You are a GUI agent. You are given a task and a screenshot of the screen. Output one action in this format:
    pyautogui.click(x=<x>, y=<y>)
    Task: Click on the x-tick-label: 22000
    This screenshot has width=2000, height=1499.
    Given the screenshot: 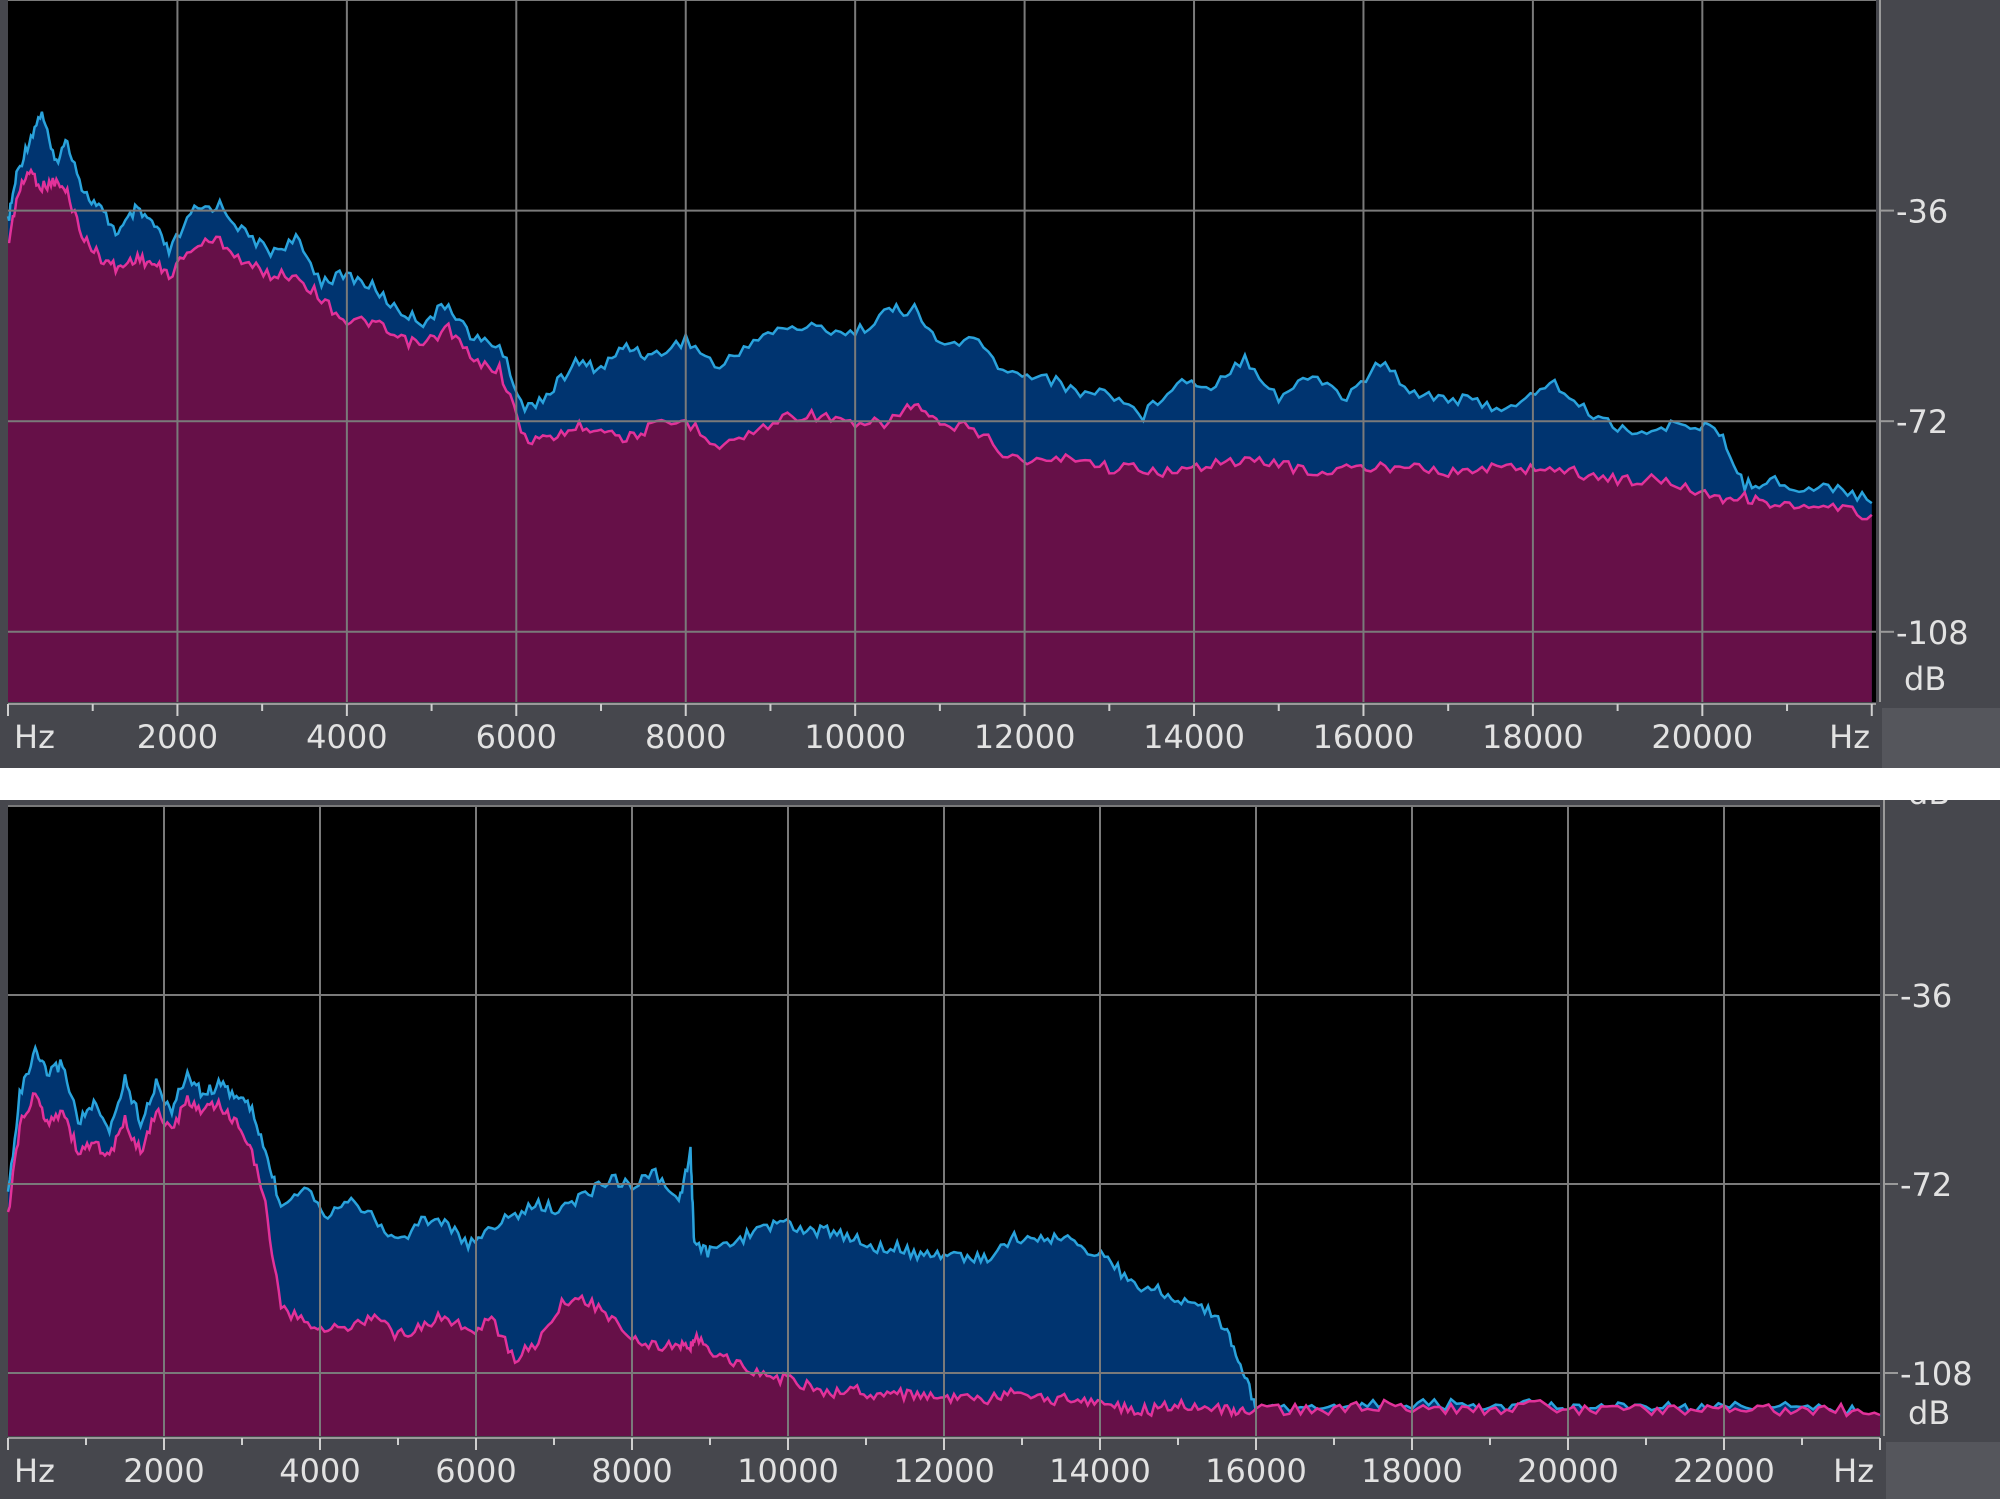 What is the action you would take?
    pyautogui.click(x=1724, y=1471)
    